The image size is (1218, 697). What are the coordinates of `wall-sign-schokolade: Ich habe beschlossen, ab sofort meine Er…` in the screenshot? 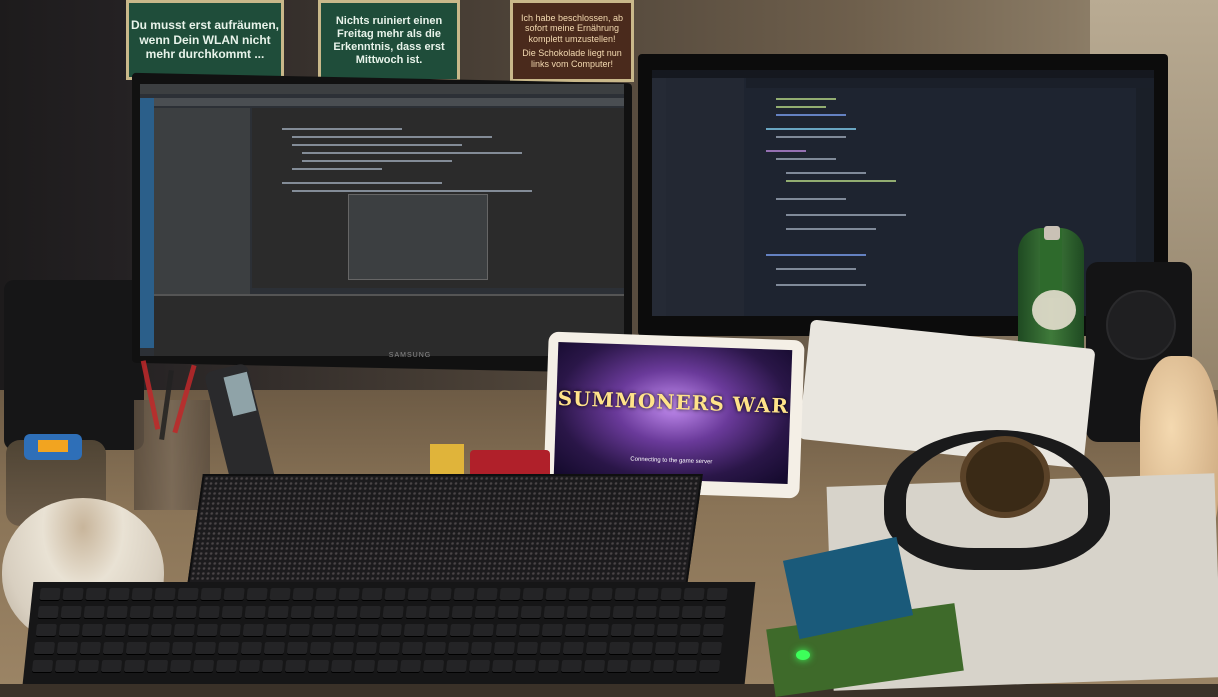 It's located at (572, 41).